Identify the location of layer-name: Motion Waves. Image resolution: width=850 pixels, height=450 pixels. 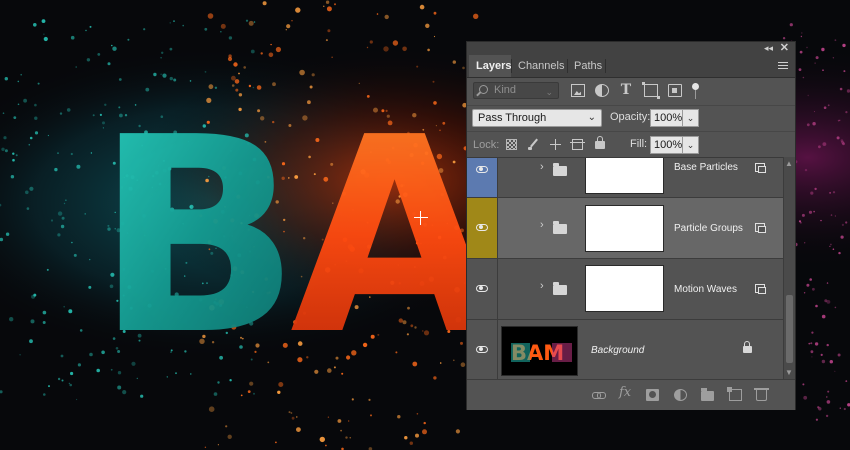
(705, 289).